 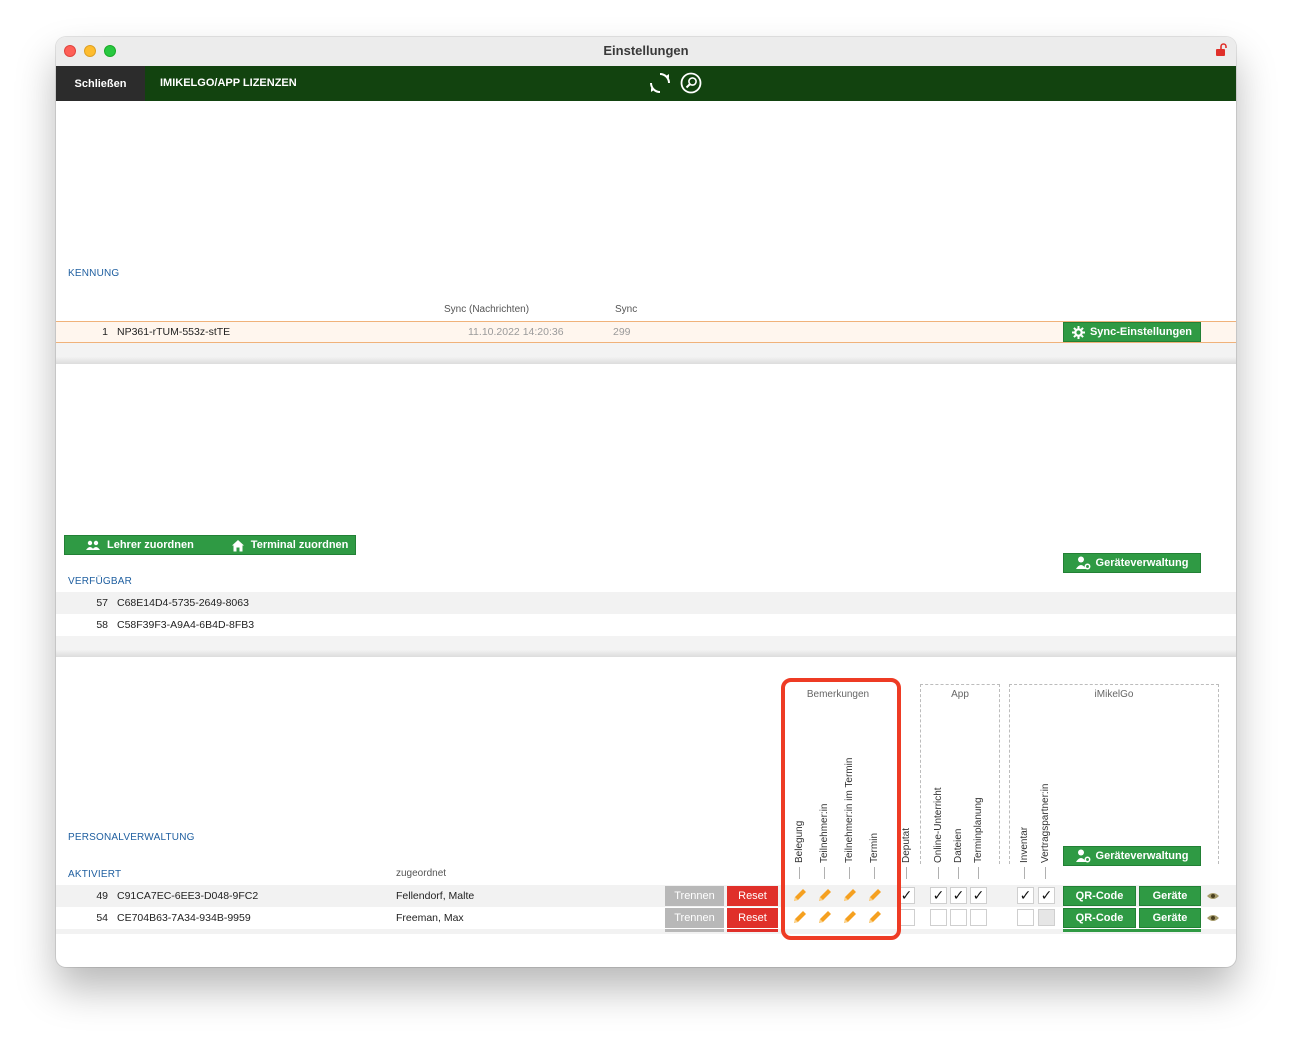 I want to click on app-group-title: App, so click(x=960, y=694).